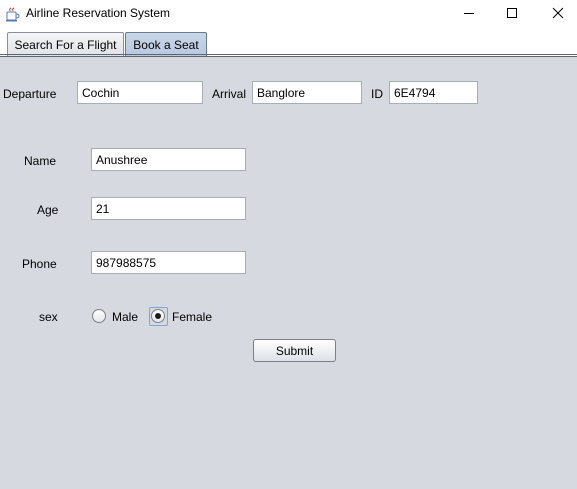  Describe the element at coordinates (30, 94) in the screenshot. I see `departure-label: Departure` at that location.